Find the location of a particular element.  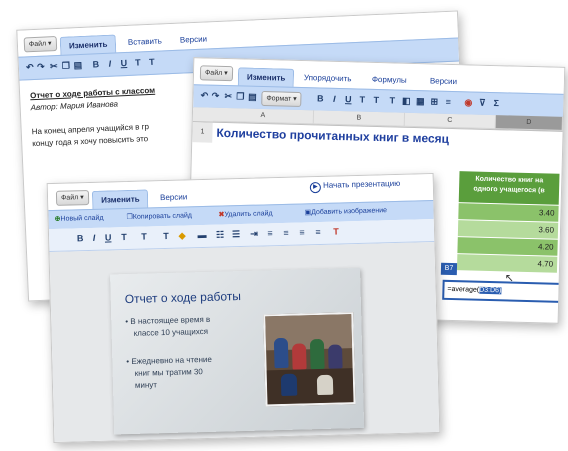

bullet-line: Ежедневно на чтение is located at coordinates (171, 360).